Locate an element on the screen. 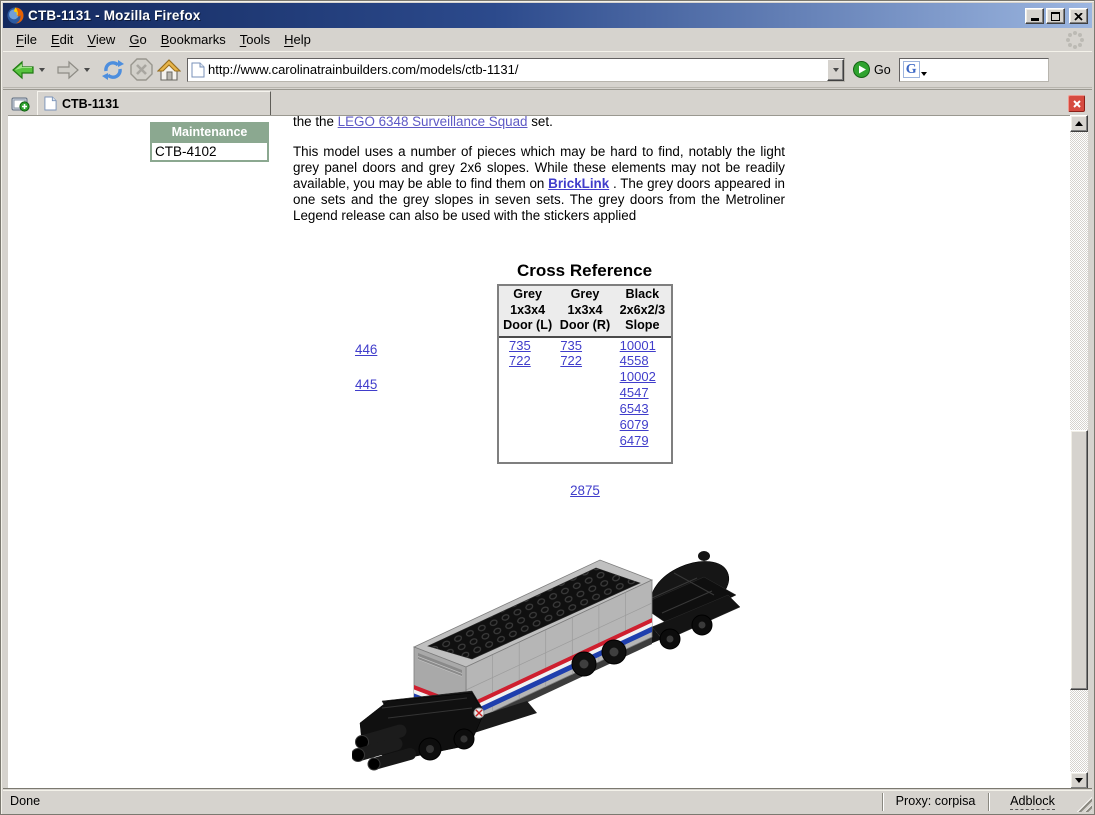 The height and width of the screenshot is (815, 1095). table-row: 4547 is located at coordinates (585, 393).